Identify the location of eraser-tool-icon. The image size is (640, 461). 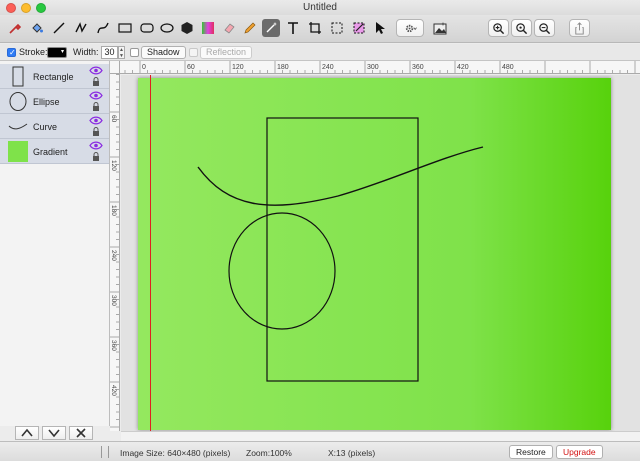
(229, 28).